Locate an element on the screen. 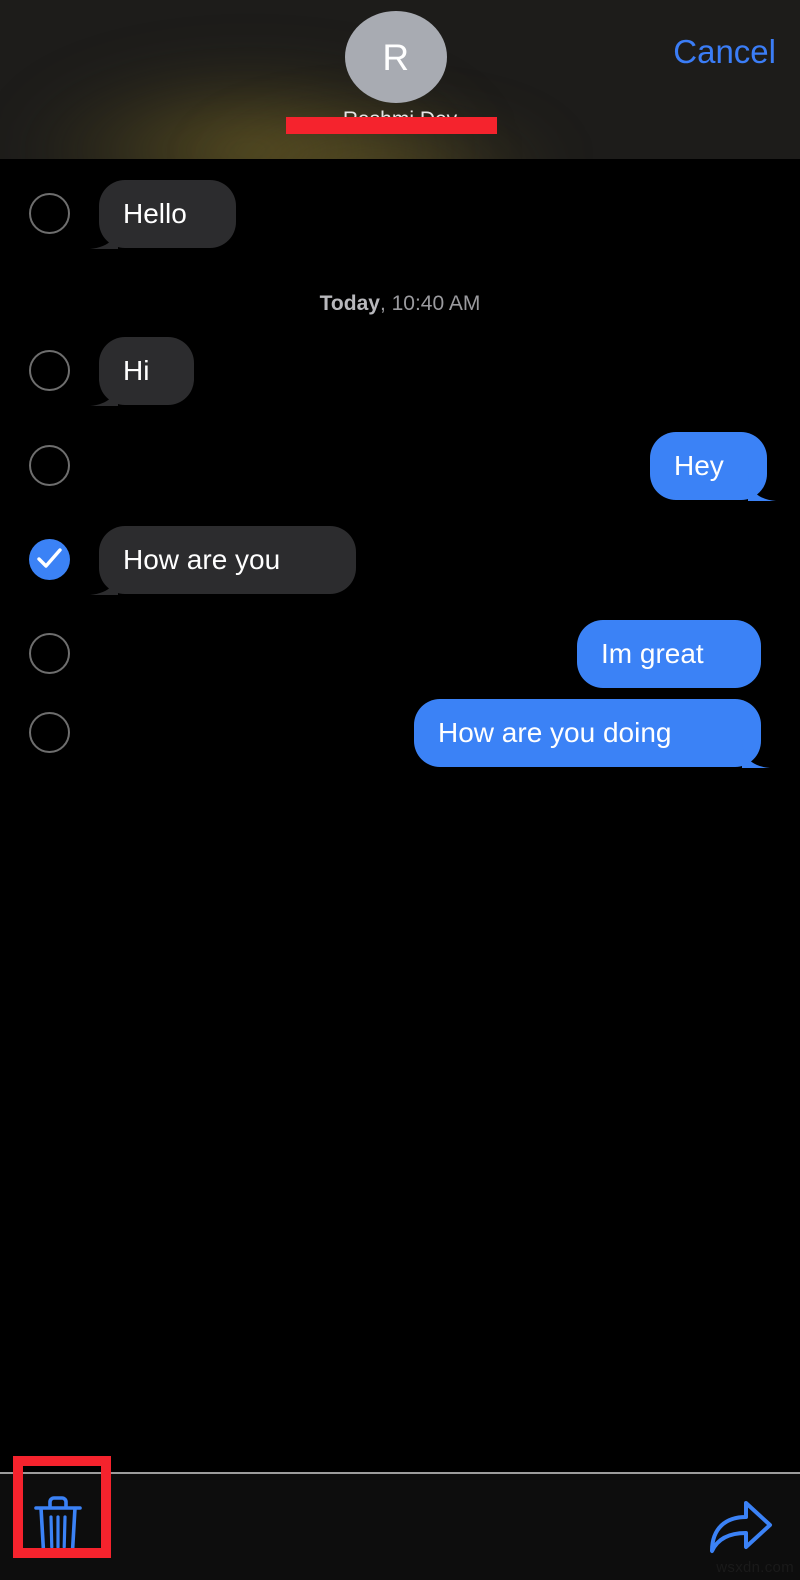 Image resolution: width=800 pixels, height=1580 pixels. message-row: How are you doing is located at coordinates (400, 733).